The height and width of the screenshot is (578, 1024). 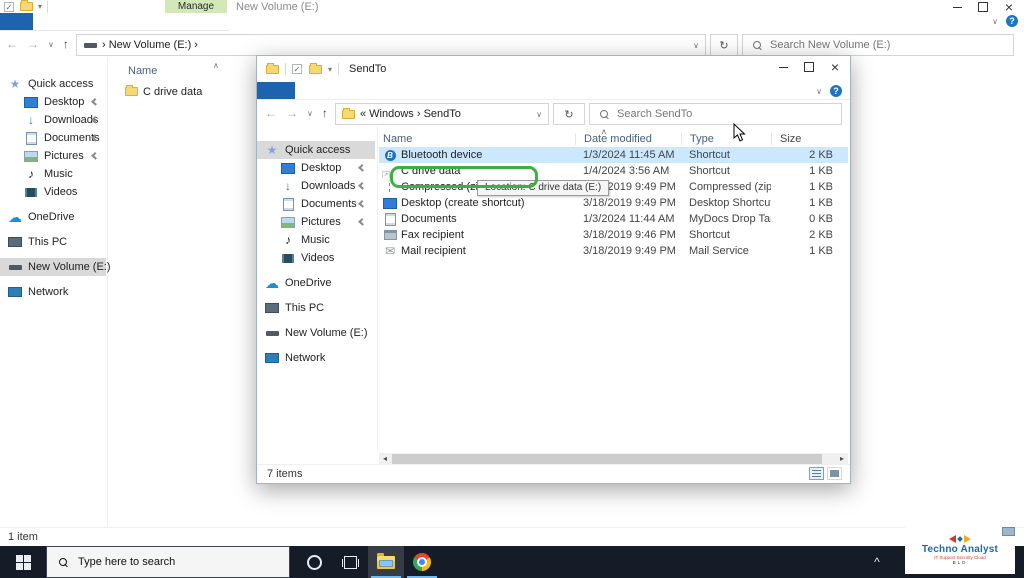 I want to click on address-bar: « Windows › SendTo ∨, so click(x=442, y=114).